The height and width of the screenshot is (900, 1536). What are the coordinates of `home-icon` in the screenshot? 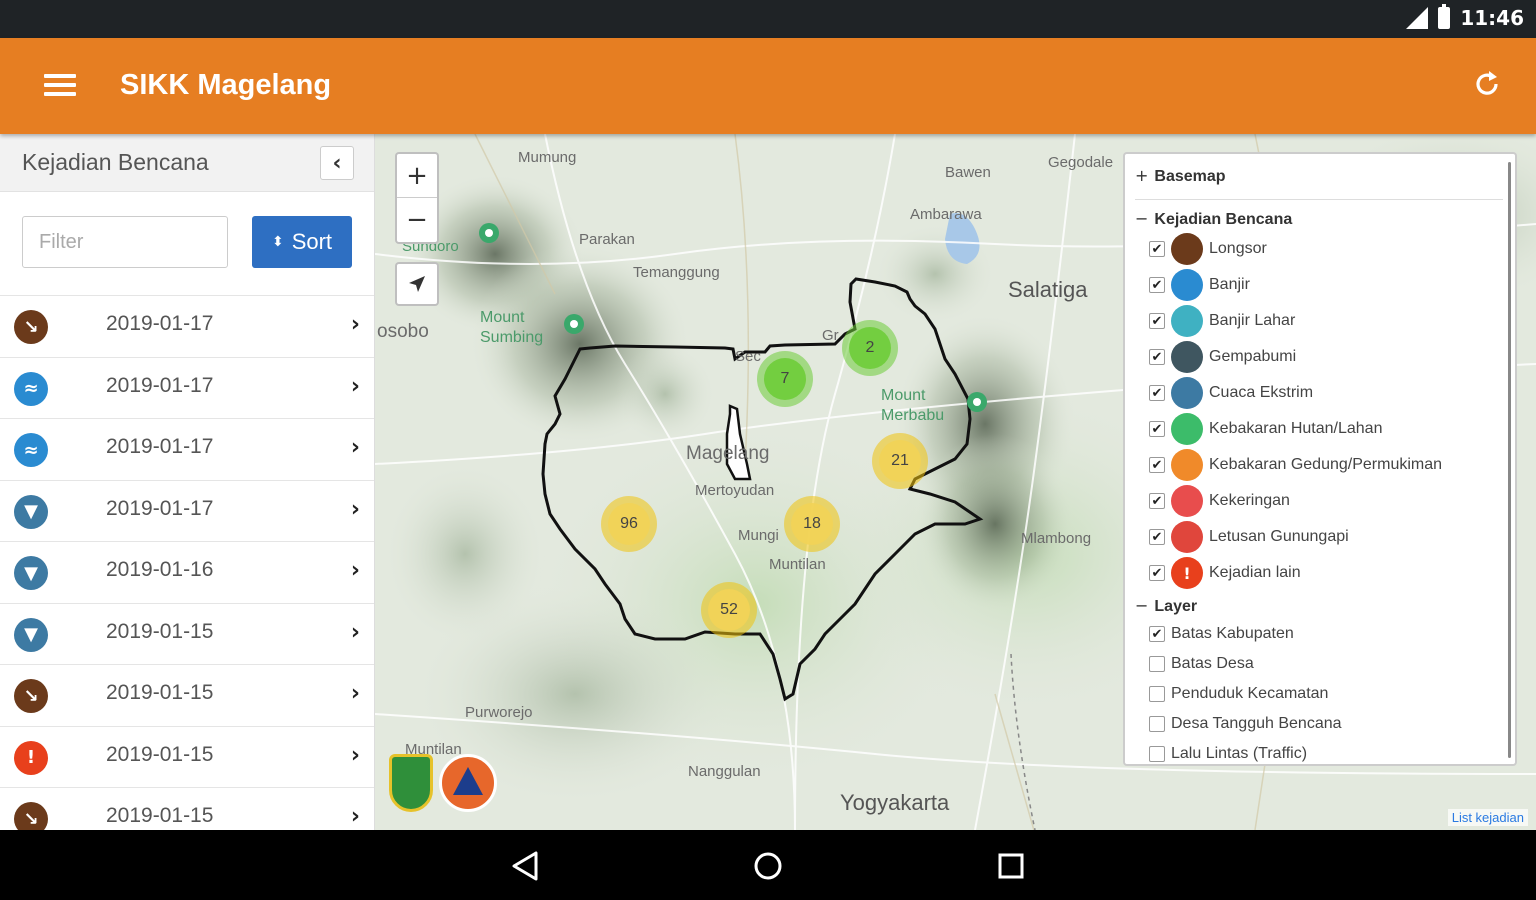 It's located at (768, 866).